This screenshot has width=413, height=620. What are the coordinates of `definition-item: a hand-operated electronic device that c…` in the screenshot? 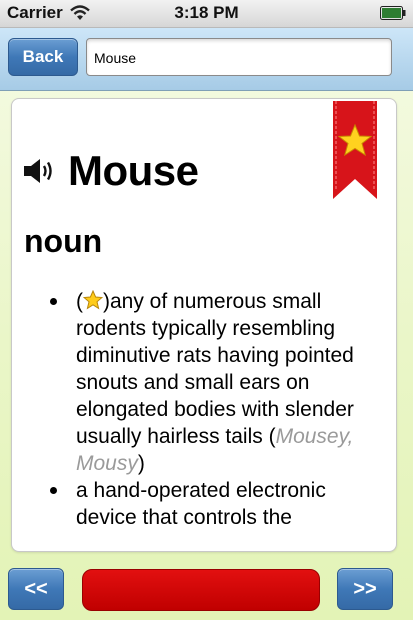 It's located at (220, 504).